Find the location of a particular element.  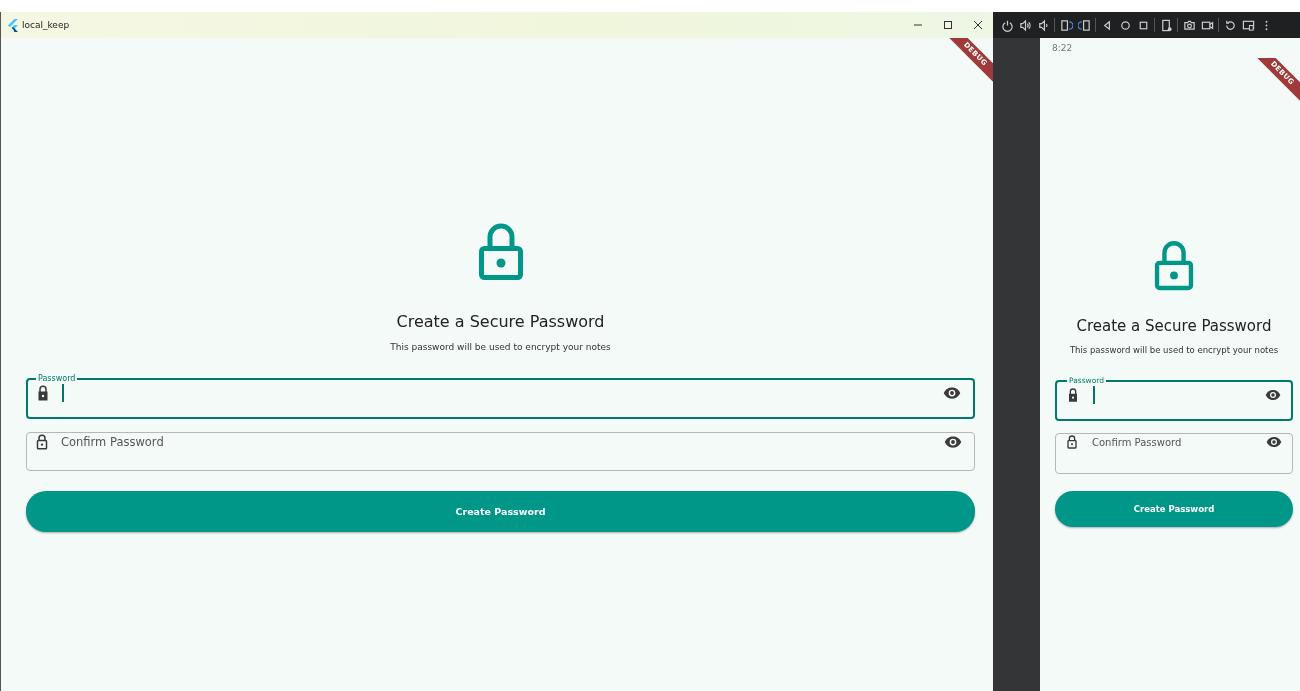

replay-icon is located at coordinates (1230, 25).